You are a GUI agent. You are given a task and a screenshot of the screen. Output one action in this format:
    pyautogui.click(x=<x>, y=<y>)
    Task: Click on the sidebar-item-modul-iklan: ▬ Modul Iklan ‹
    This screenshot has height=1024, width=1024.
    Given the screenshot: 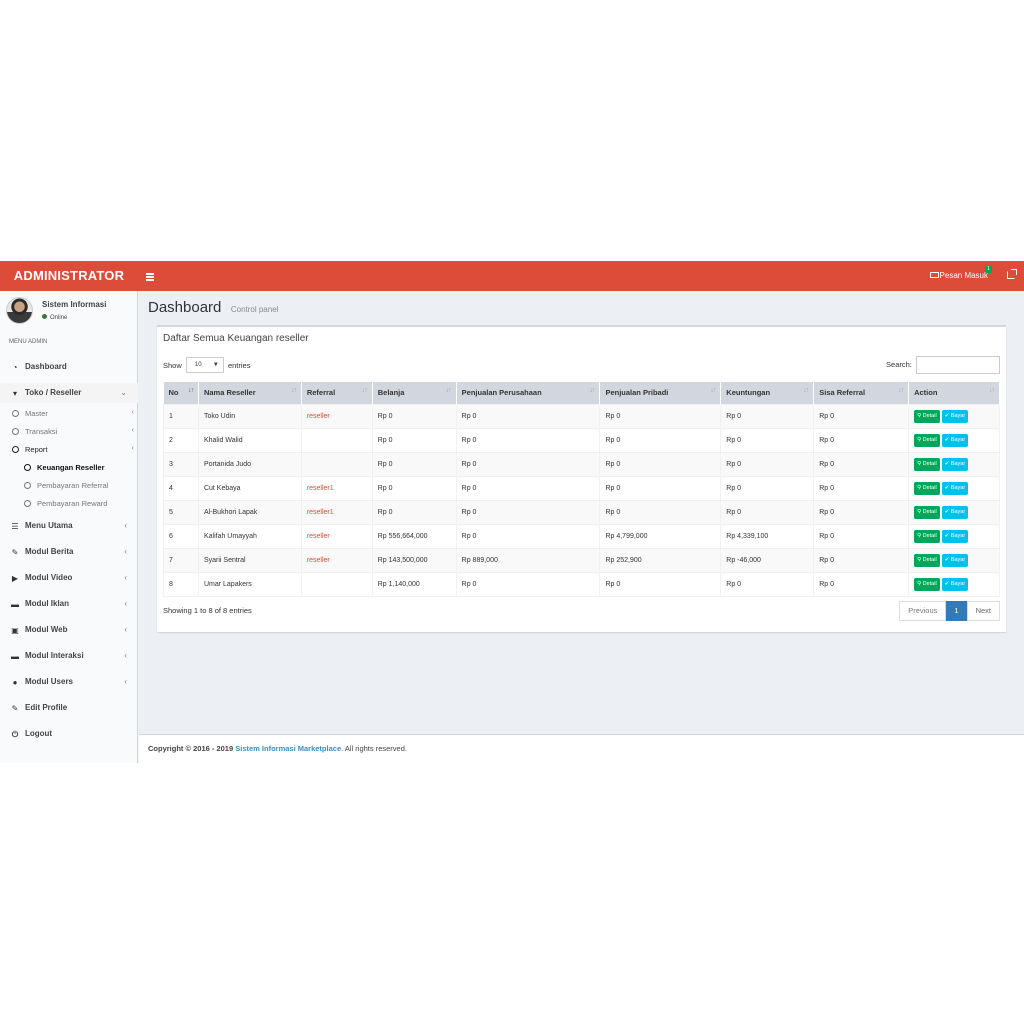 What is the action you would take?
    pyautogui.click(x=69, y=604)
    